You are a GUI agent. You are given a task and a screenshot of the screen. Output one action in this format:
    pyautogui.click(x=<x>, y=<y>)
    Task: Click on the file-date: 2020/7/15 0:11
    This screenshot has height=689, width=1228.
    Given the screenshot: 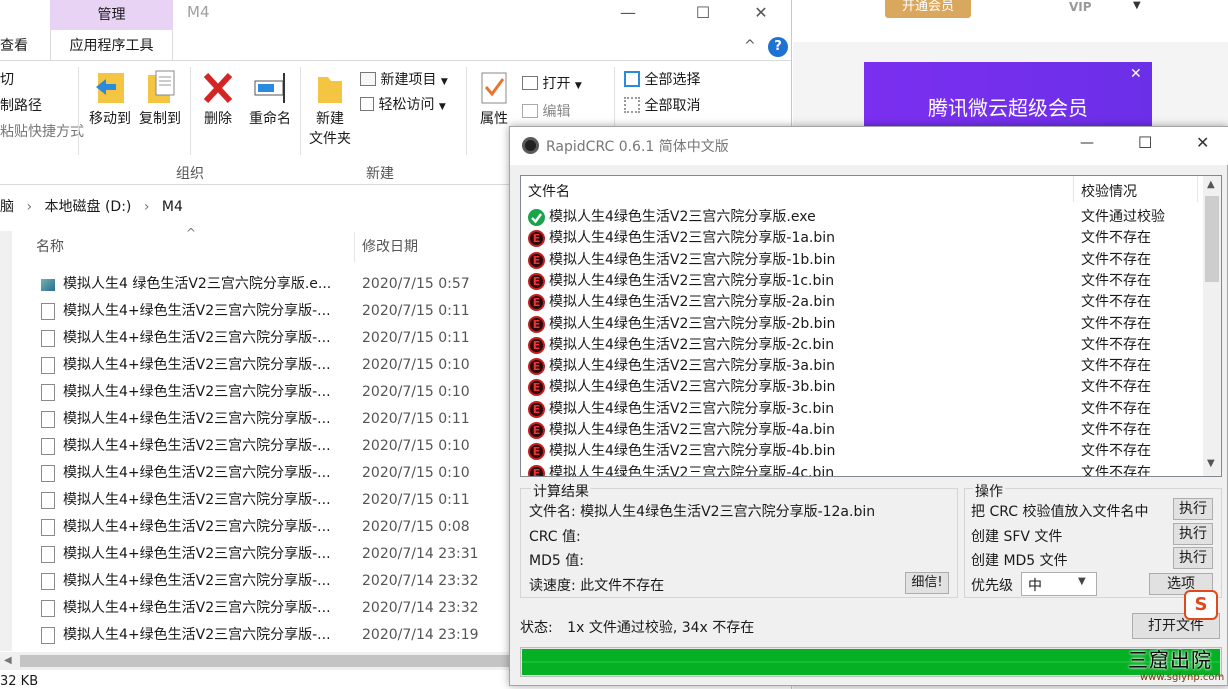 What is the action you would take?
    pyautogui.click(x=416, y=419)
    